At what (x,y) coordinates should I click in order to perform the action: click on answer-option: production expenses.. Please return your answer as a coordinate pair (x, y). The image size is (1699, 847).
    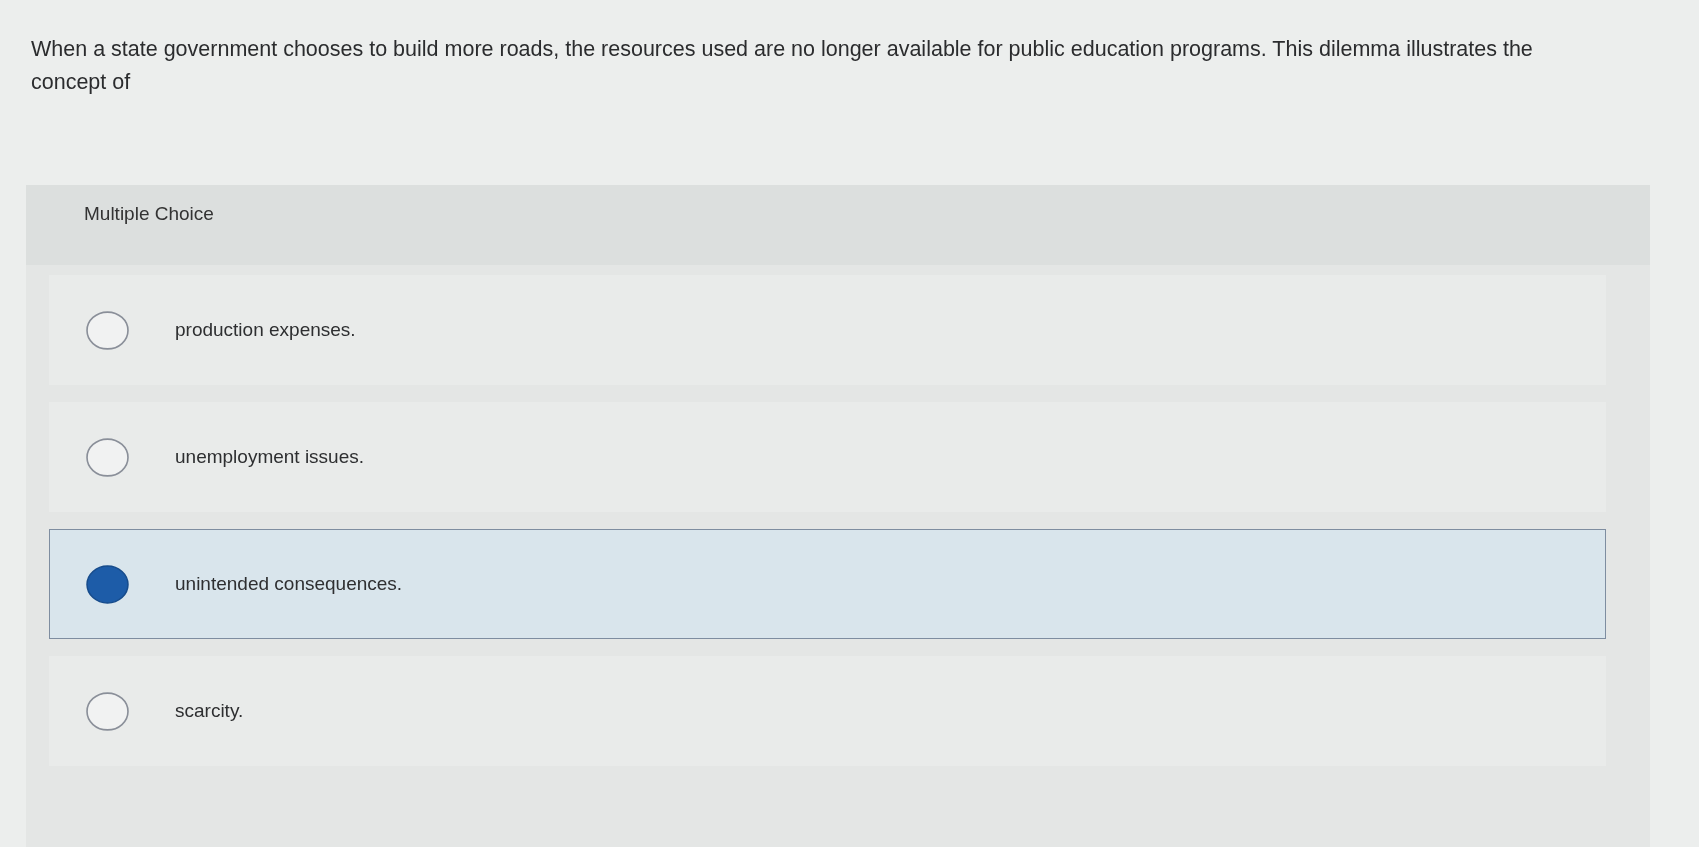
    Looking at the image, I should click on (827, 330).